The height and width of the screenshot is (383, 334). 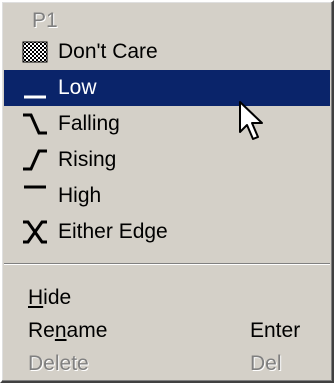 I want to click on menu-item-either-edge: Either Edge, so click(x=167, y=232).